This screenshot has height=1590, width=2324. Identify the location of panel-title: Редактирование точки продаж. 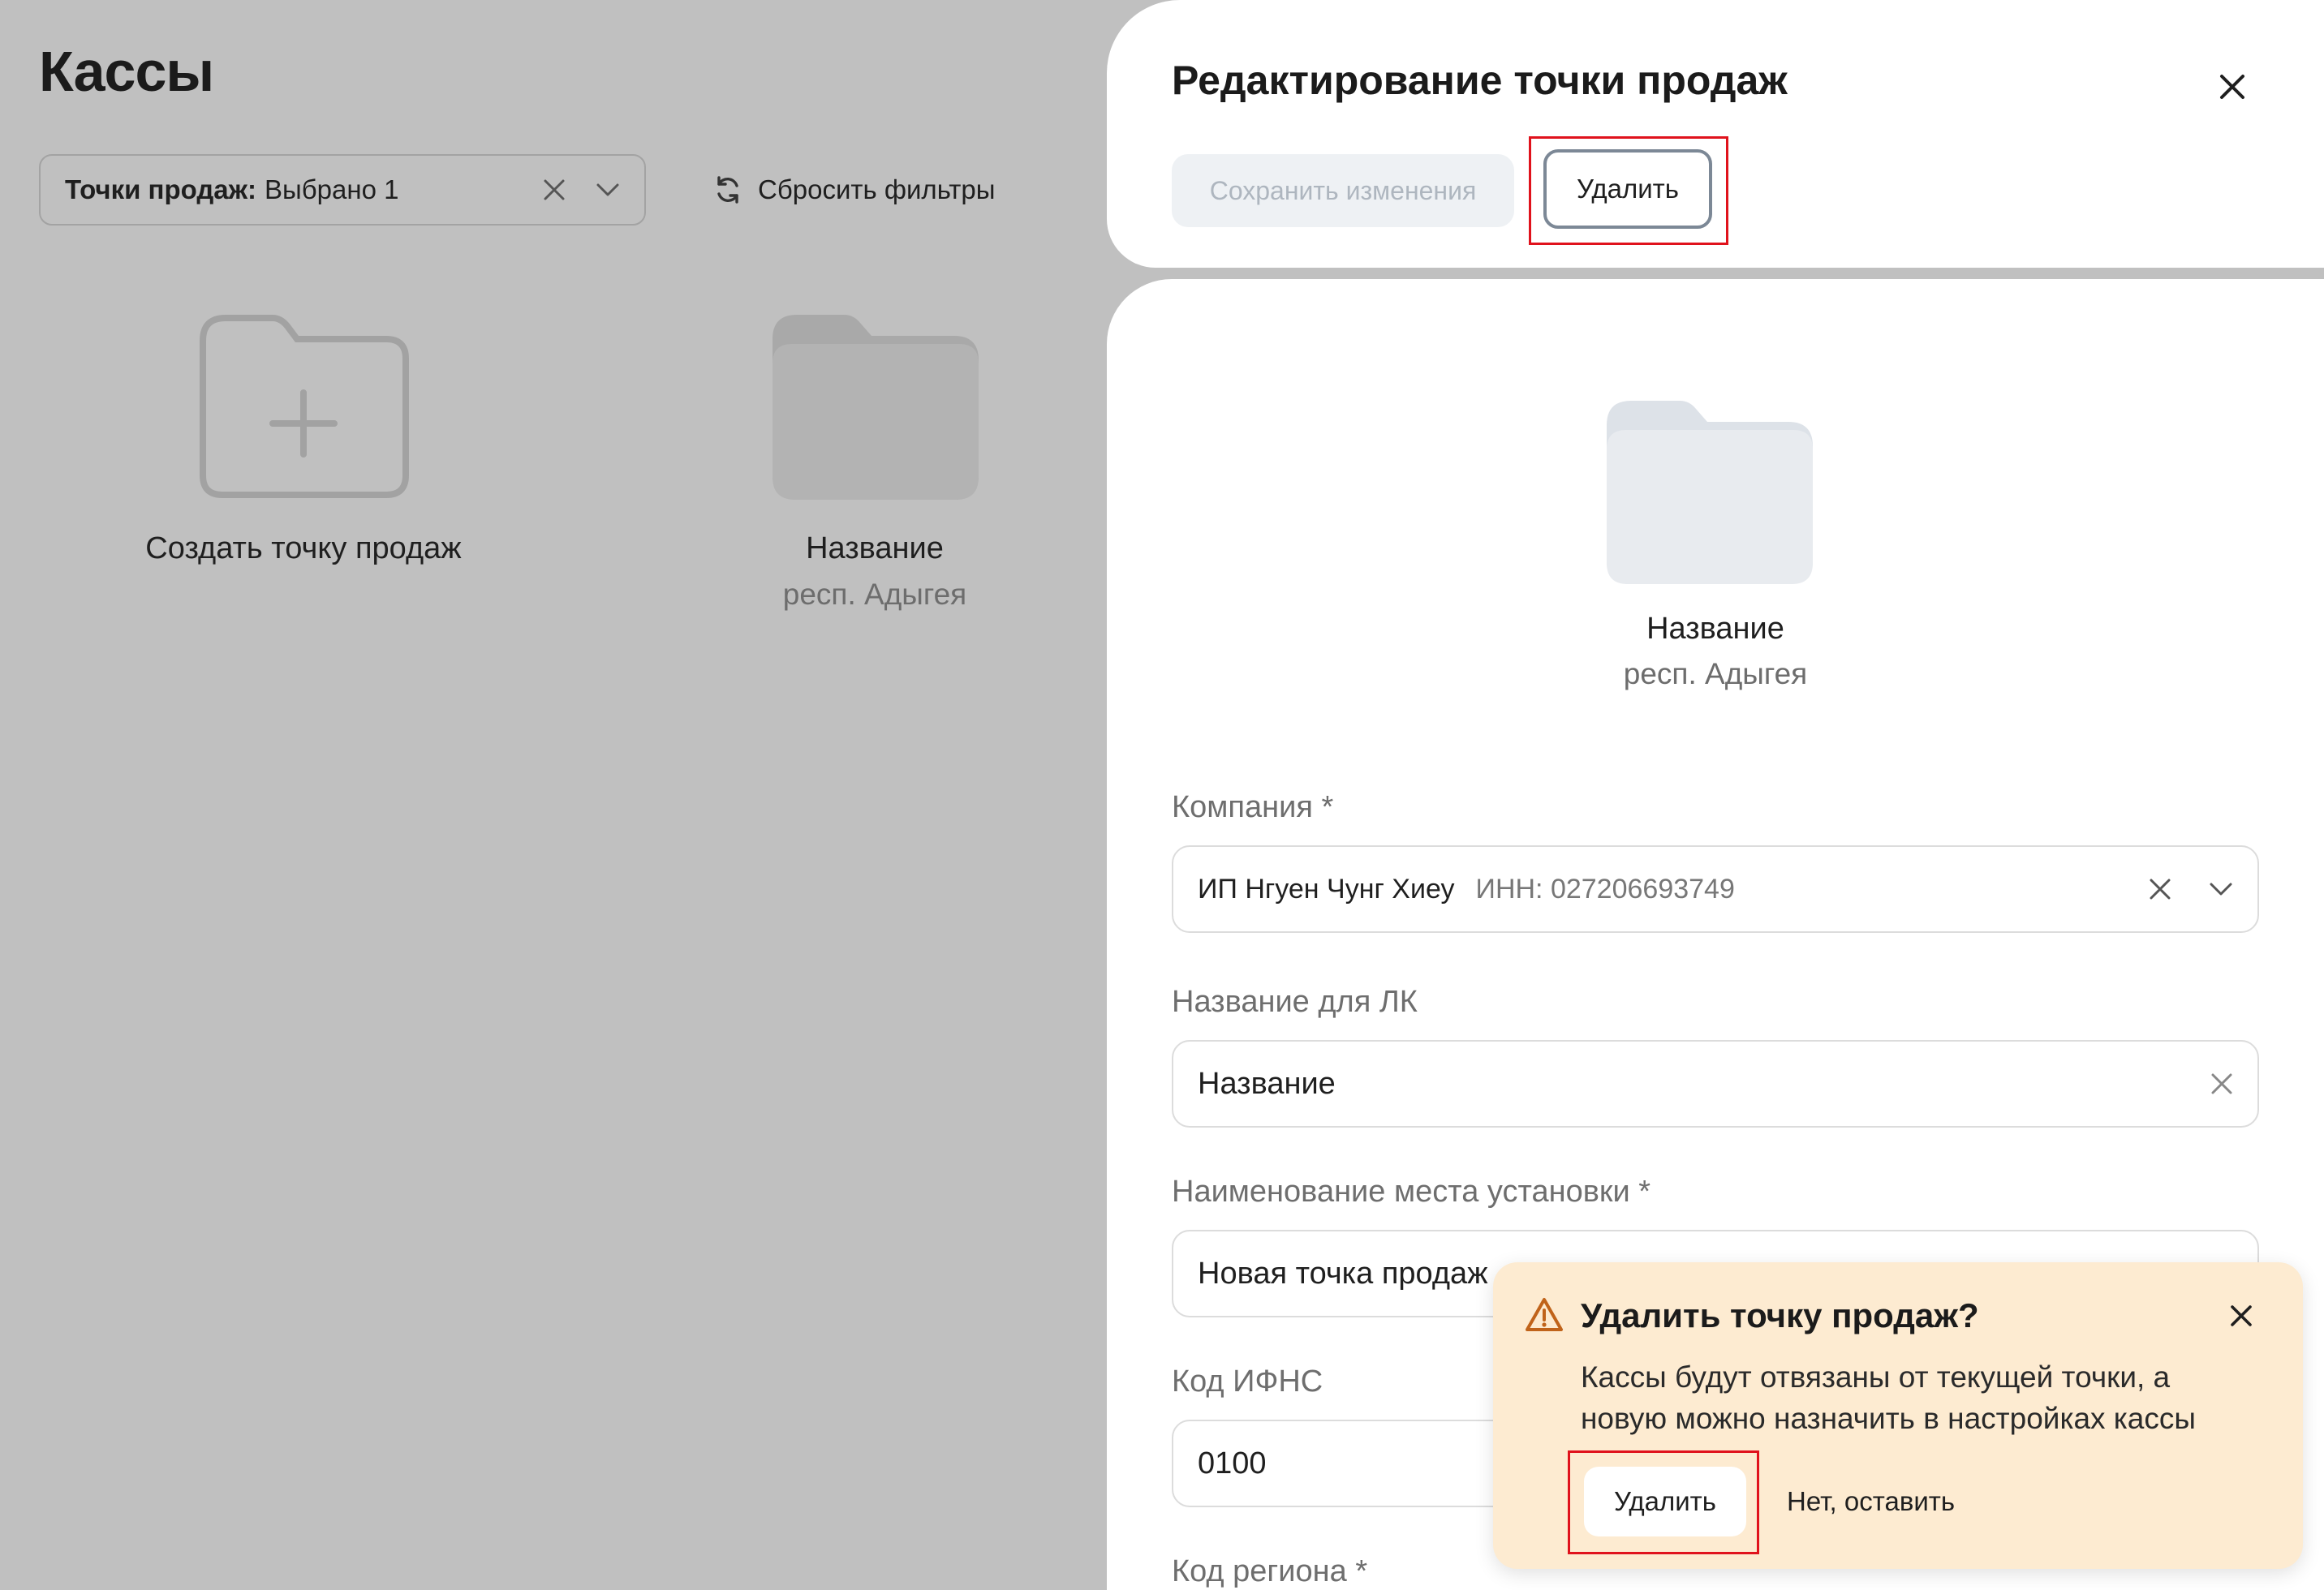
(1480, 80).